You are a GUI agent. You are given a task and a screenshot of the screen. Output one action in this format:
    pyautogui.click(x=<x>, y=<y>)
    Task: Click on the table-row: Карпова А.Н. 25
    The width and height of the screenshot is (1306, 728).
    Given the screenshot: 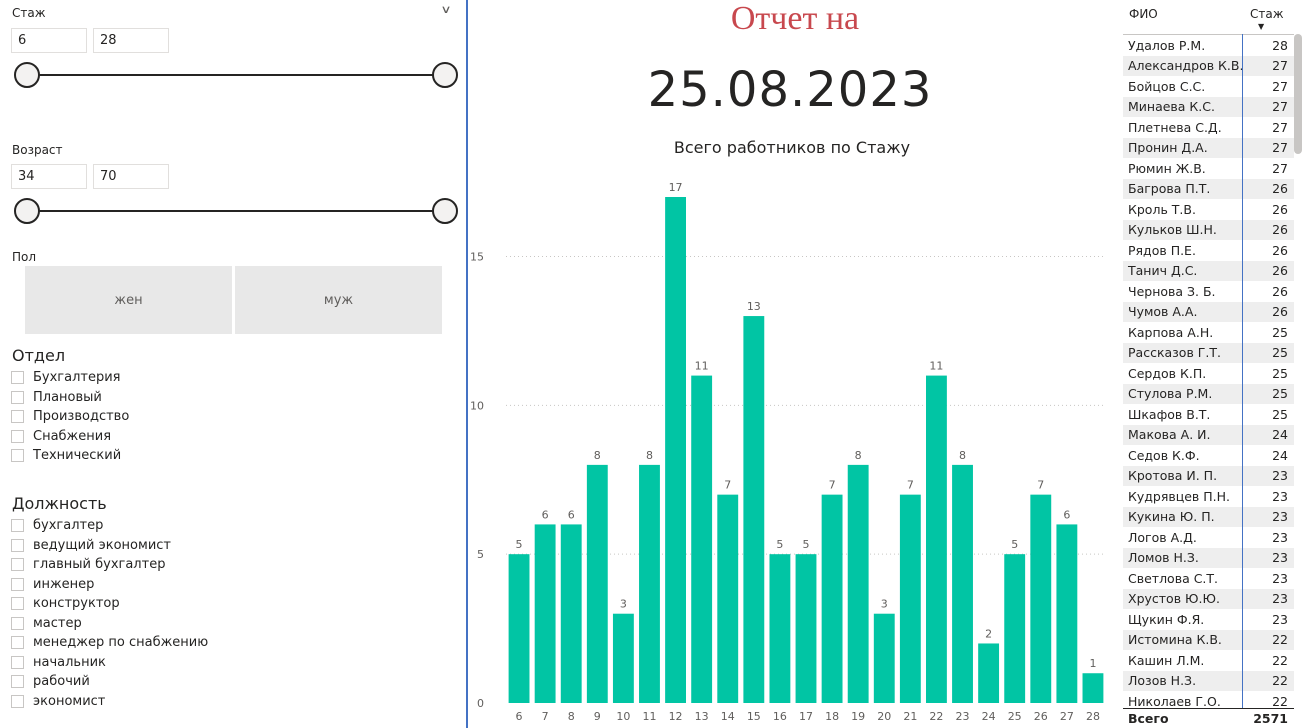 What is the action you would take?
    pyautogui.click(x=1208, y=332)
    